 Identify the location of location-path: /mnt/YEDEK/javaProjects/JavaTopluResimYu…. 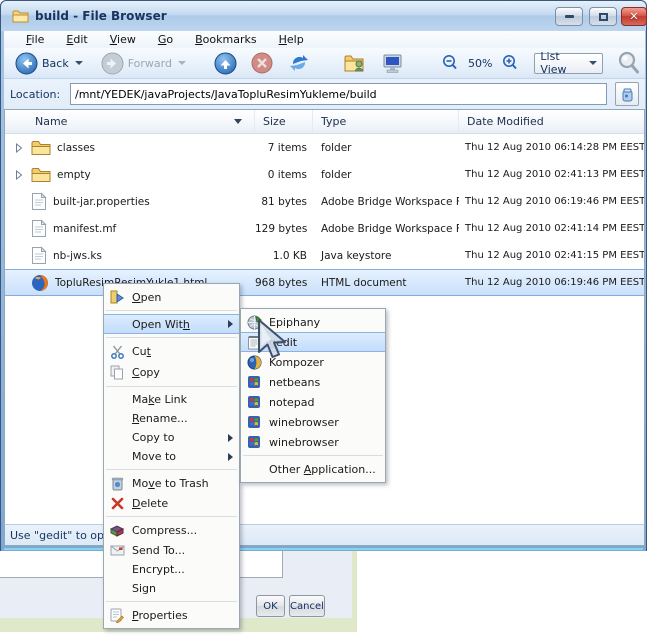
(226, 94).